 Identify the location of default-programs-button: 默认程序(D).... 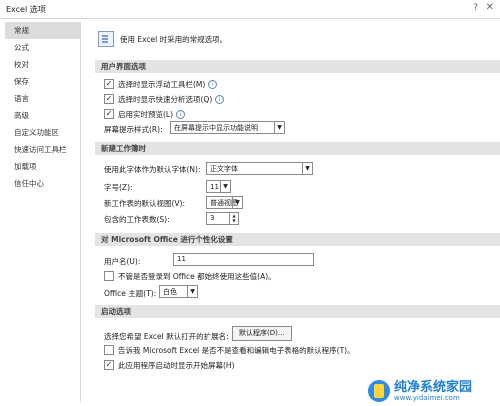
(262, 333).